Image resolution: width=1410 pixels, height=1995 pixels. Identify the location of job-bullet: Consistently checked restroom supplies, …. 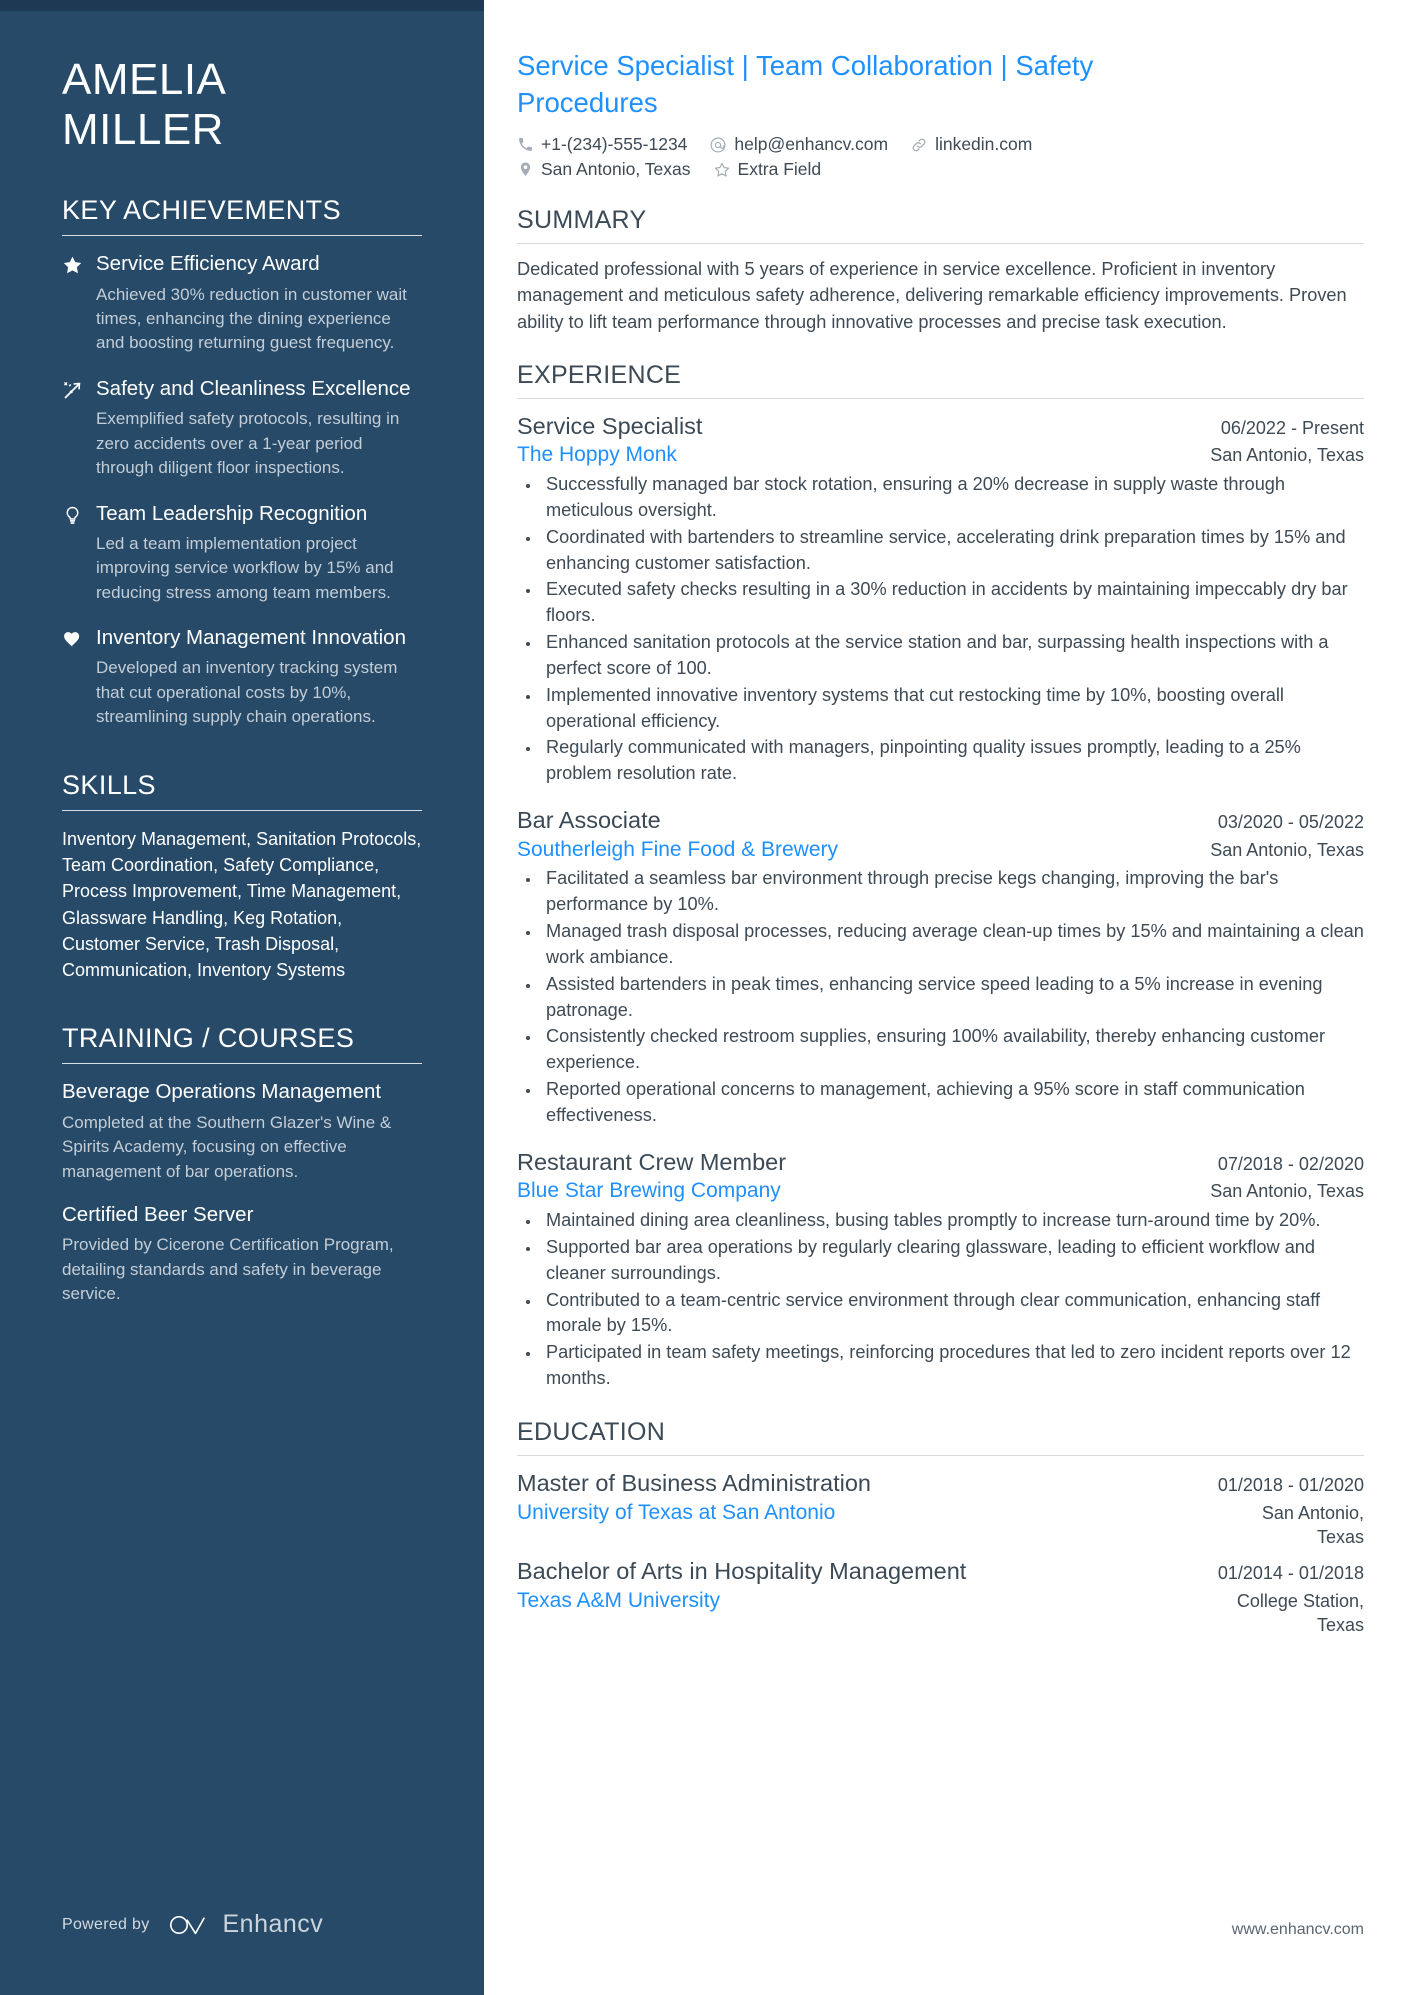
(952, 1050).